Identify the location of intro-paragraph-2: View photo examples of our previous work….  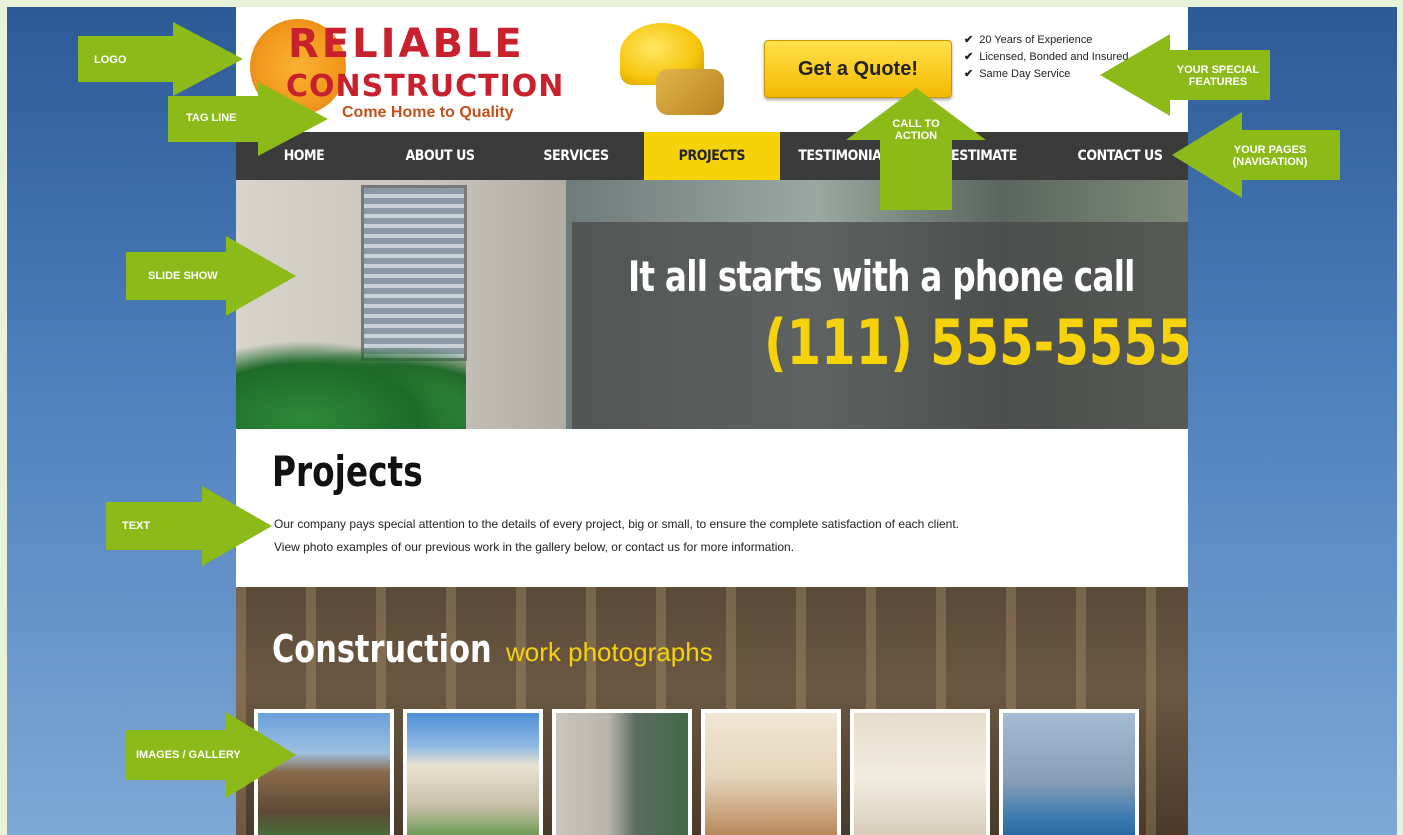
(534, 547).